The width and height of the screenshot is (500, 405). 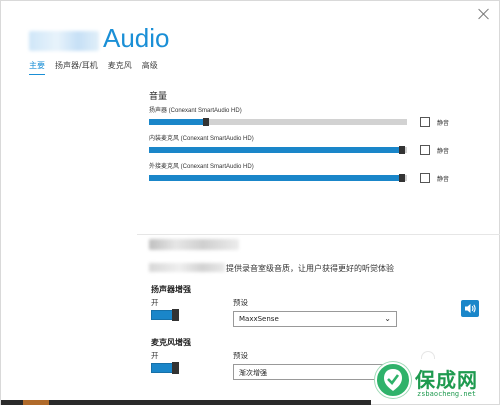 What do you see at coordinates (64, 41) in the screenshot?
I see `brand-logo-blurred` at bounding box center [64, 41].